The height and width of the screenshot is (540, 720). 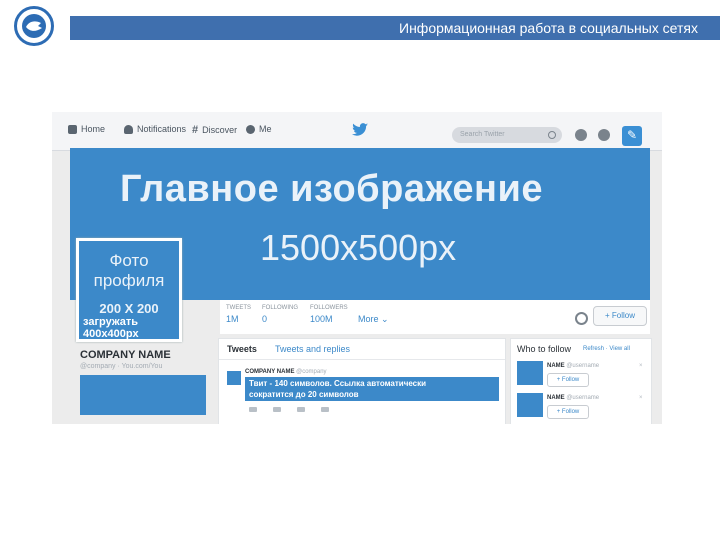 What do you see at coordinates (304, 394) in the screenshot?
I see `tweet-text-line2: сократится до 20 символов` at bounding box center [304, 394].